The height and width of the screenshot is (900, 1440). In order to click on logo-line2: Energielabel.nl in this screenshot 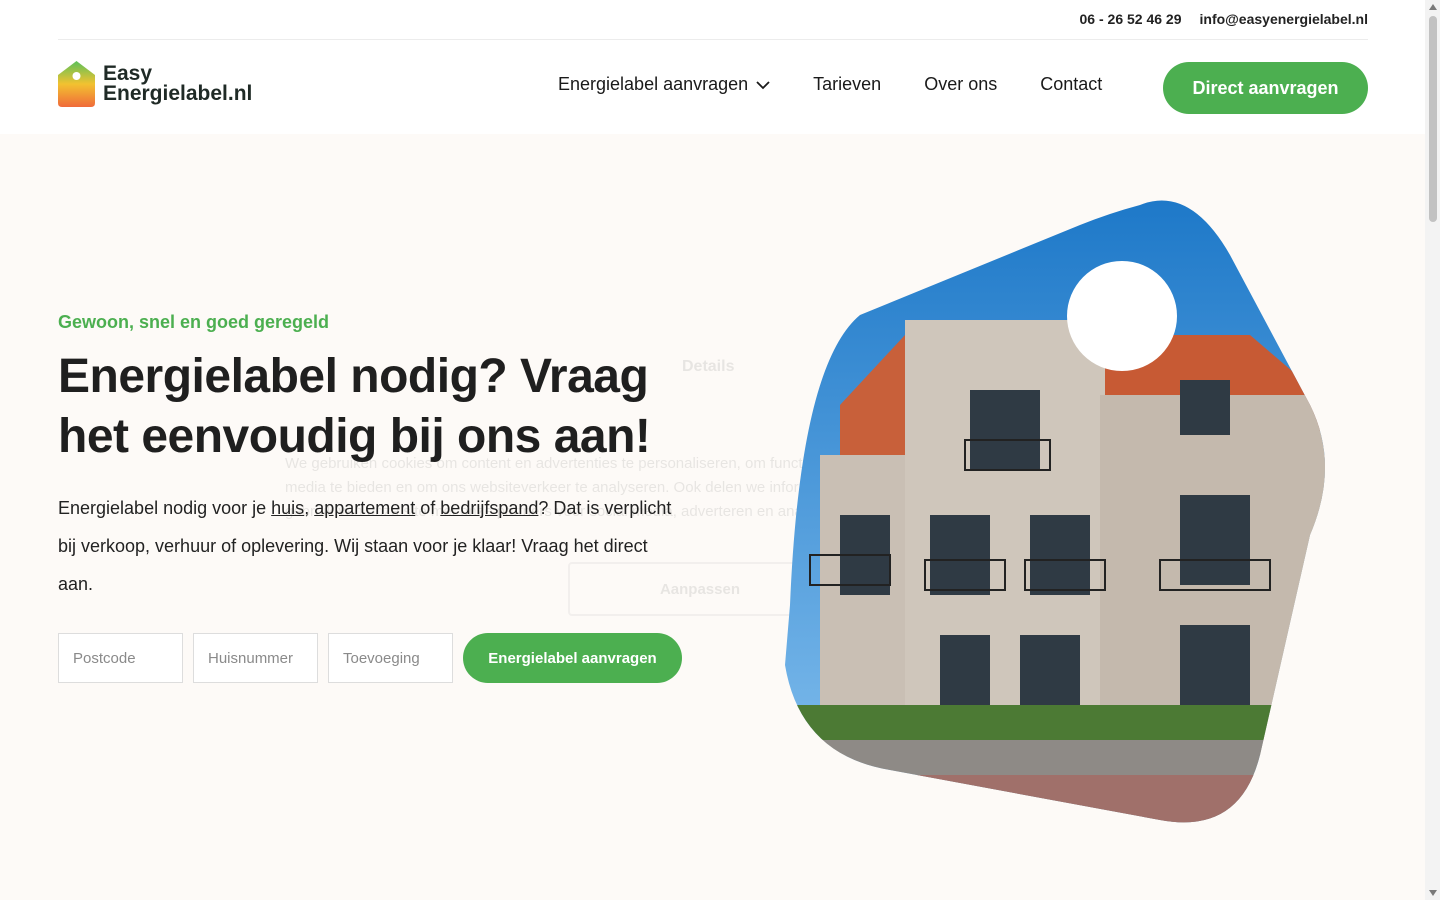, I will do `click(178, 93)`.